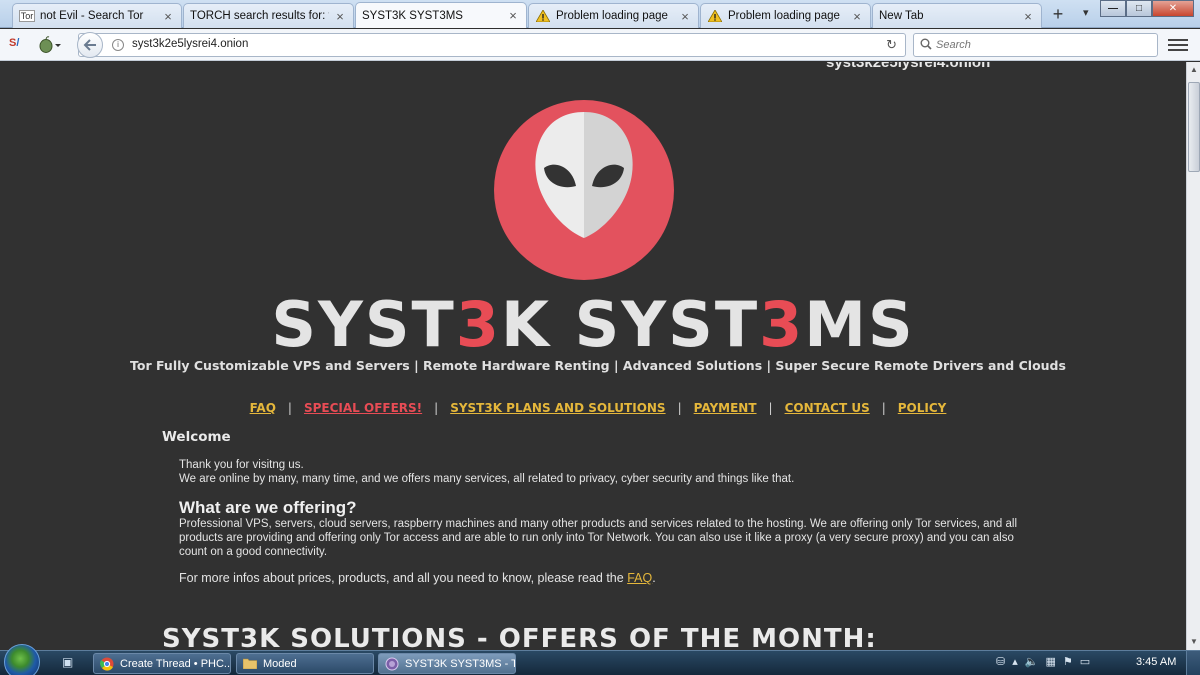  I want to click on window-controls: — □ ✕, so click(1147, 9).